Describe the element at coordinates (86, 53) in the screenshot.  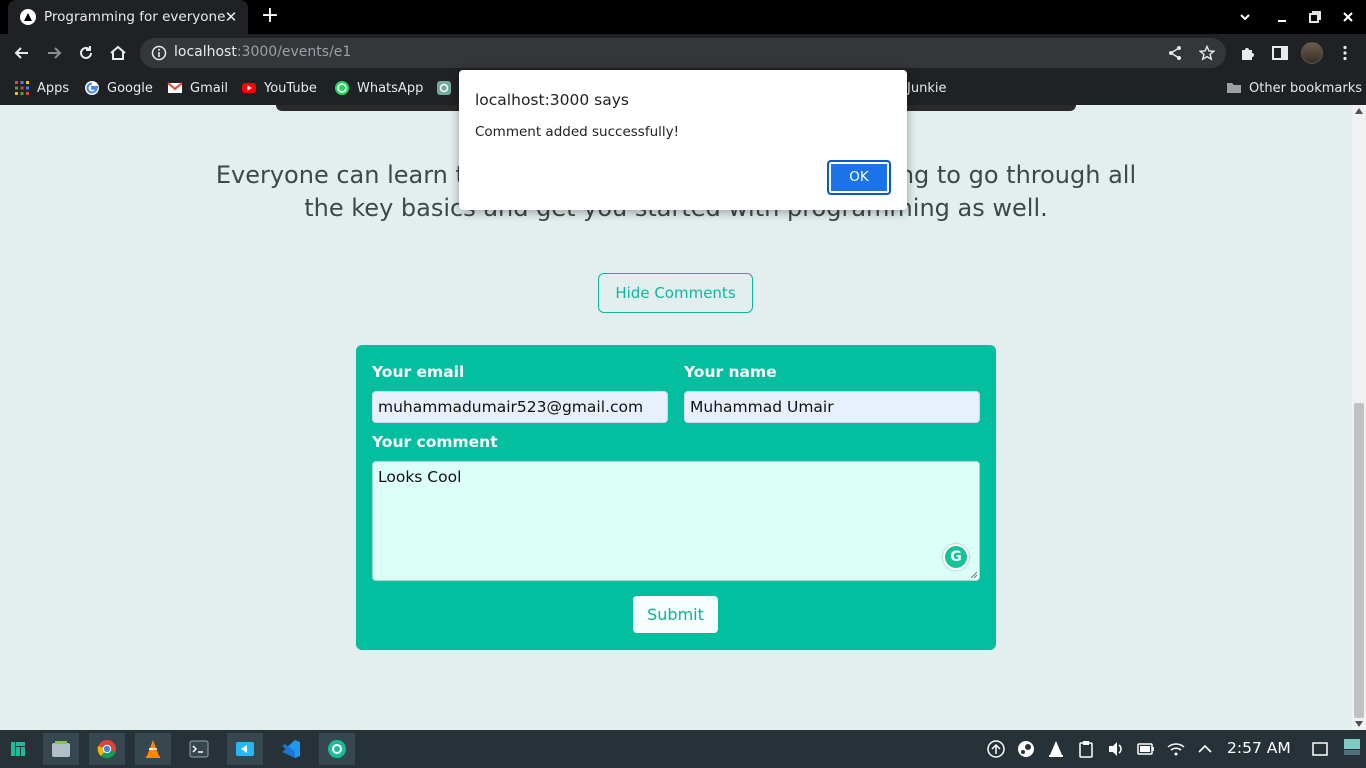
I see `reload-icon` at that location.